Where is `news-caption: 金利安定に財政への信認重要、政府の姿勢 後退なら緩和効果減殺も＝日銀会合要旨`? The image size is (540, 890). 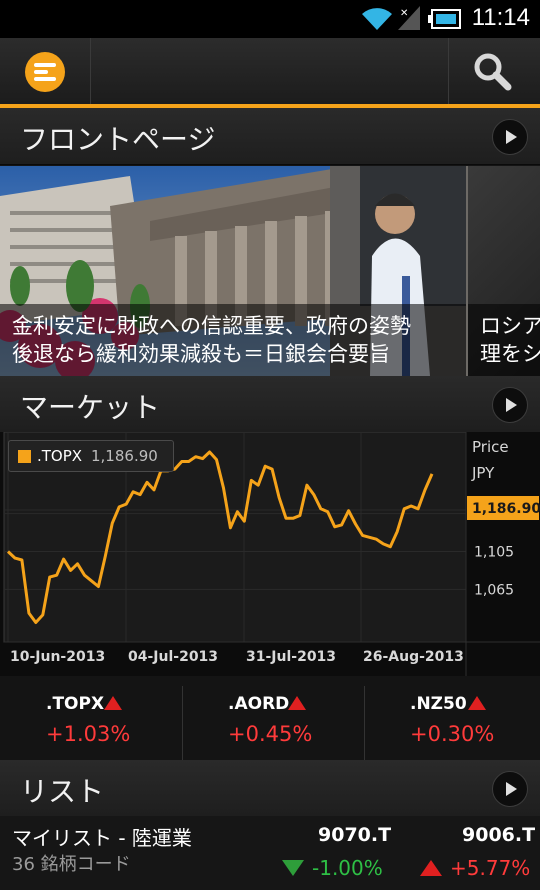
news-caption: 金利安定に財政への信認重要、政府の姿勢 後退なら緩和効果減殺も＝日銀会合要旨 is located at coordinates (233, 340).